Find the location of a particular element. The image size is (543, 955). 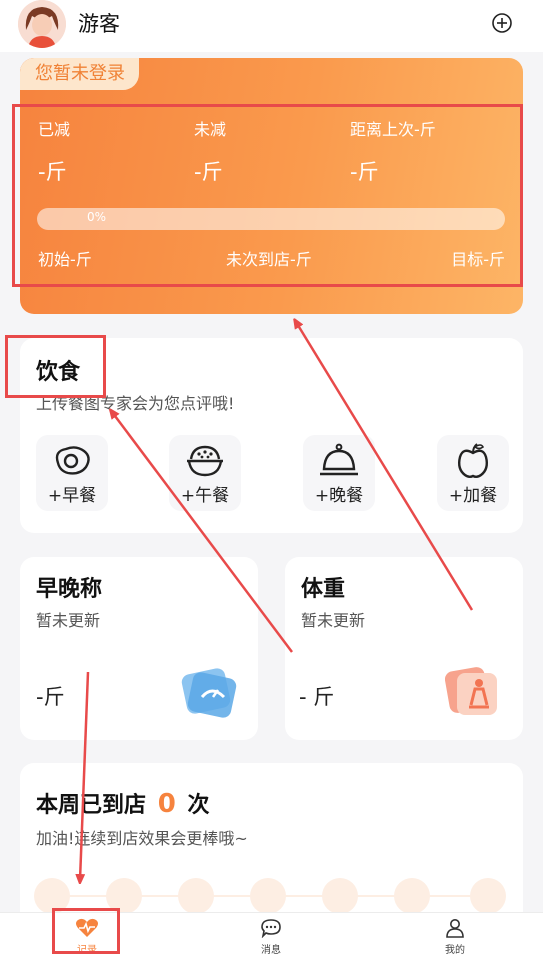

add-dinner-button: +晚餐 is located at coordinates (339, 473).